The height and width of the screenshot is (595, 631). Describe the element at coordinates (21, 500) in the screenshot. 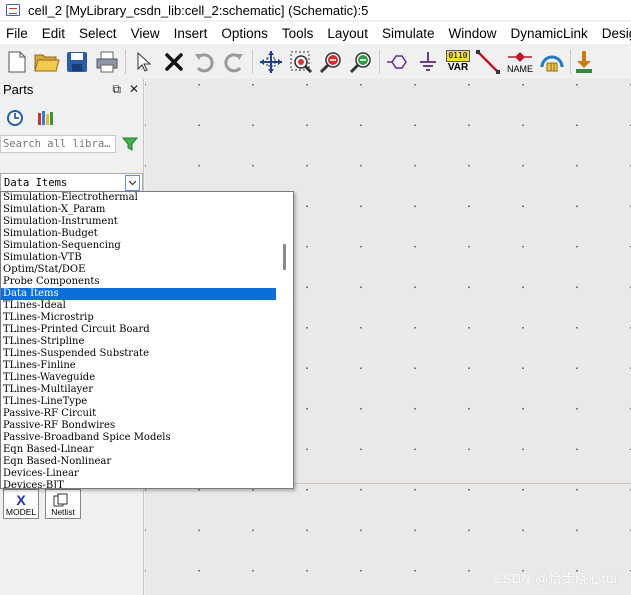

I see `model-x-glyph: X` at that location.